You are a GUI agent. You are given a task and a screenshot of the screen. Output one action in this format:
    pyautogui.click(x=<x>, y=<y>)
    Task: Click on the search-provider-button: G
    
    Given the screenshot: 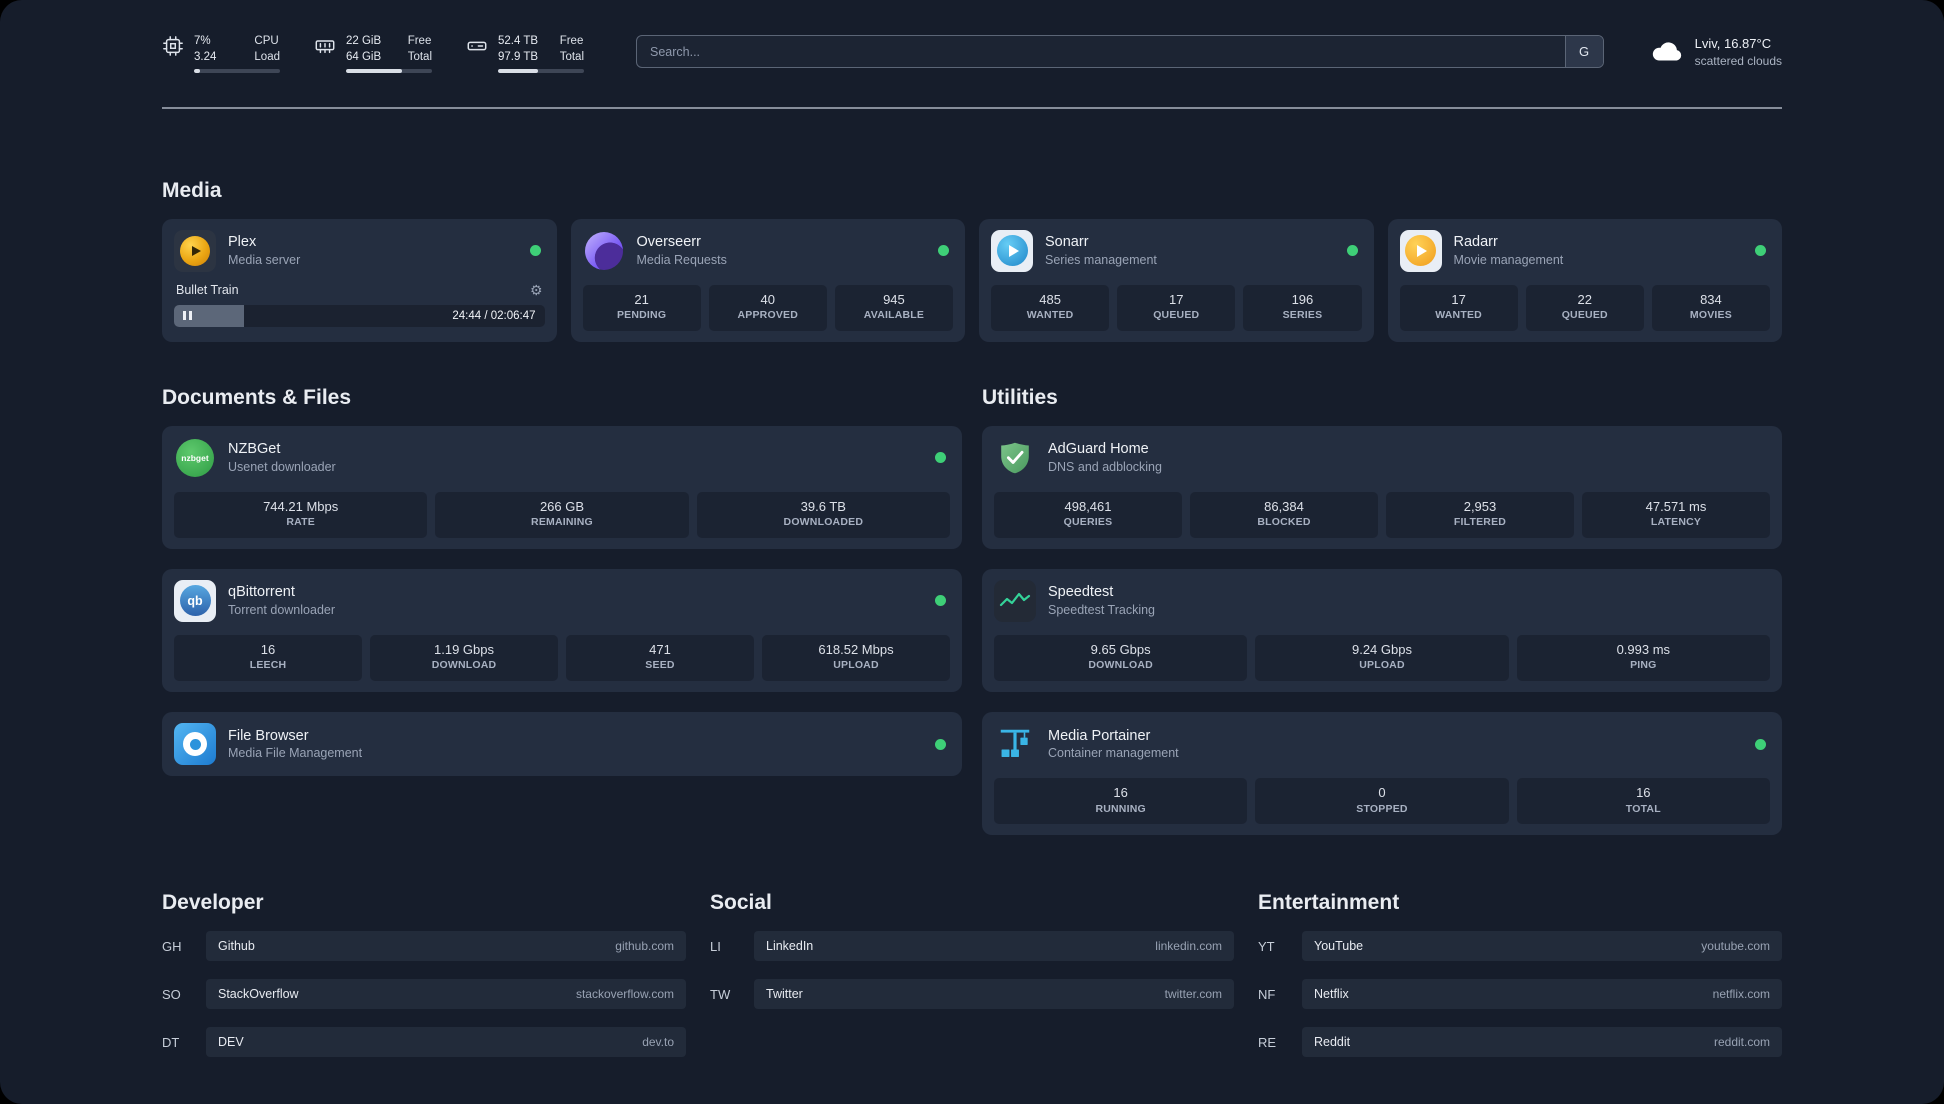 What is the action you would take?
    pyautogui.click(x=1583, y=51)
    